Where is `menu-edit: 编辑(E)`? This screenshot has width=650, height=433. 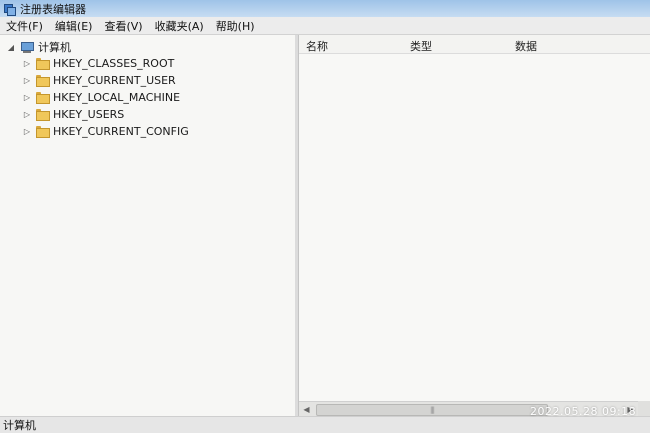 menu-edit: 编辑(E) is located at coordinates (74, 26).